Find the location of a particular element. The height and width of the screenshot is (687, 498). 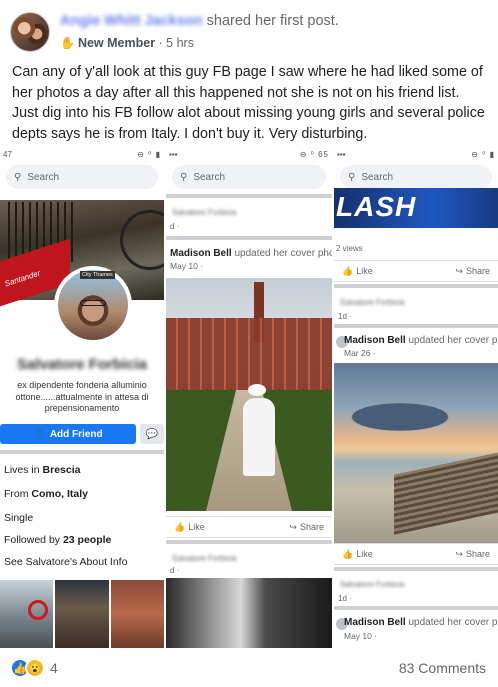

about-from-label: From is located at coordinates (16, 494).